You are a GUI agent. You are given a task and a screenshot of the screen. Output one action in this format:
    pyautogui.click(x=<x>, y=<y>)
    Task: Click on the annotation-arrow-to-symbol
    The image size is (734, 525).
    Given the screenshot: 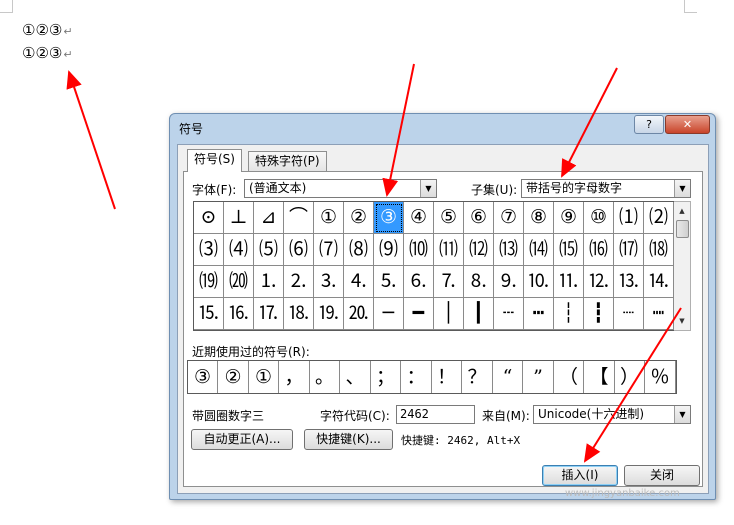 What is the action you would take?
    pyautogui.click(x=398, y=130)
    